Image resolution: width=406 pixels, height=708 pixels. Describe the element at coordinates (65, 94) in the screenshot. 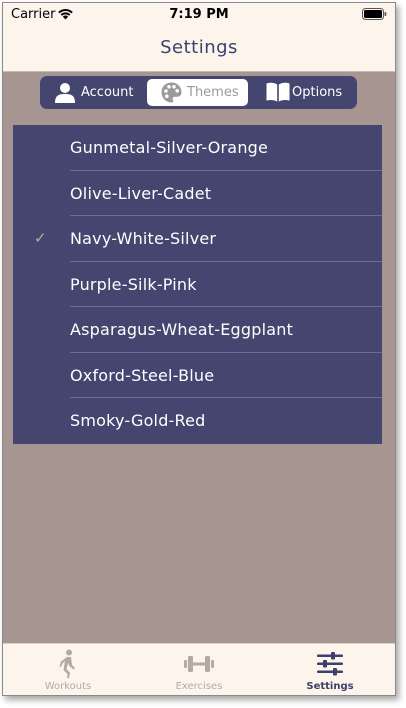

I see `person-icon` at that location.